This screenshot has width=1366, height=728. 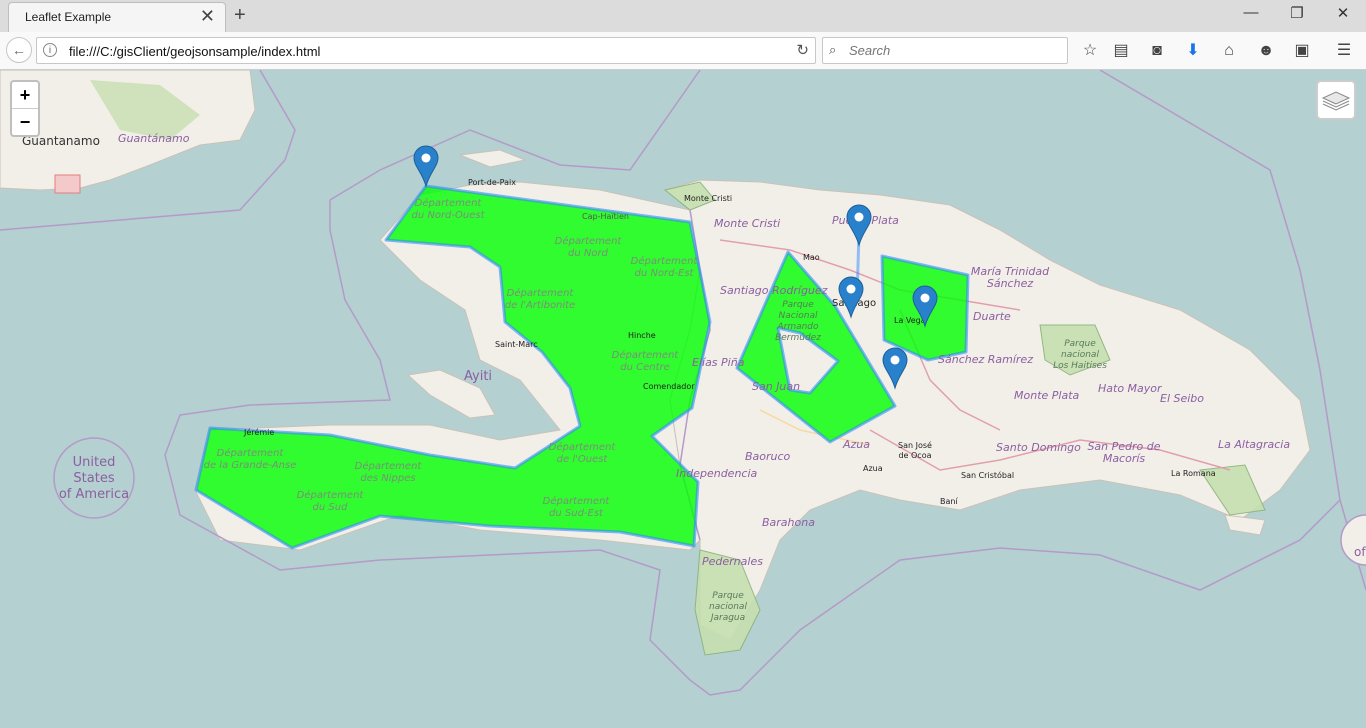 What do you see at coordinates (915, 445) in the screenshot?
I see `label-san-jose-1: San José` at bounding box center [915, 445].